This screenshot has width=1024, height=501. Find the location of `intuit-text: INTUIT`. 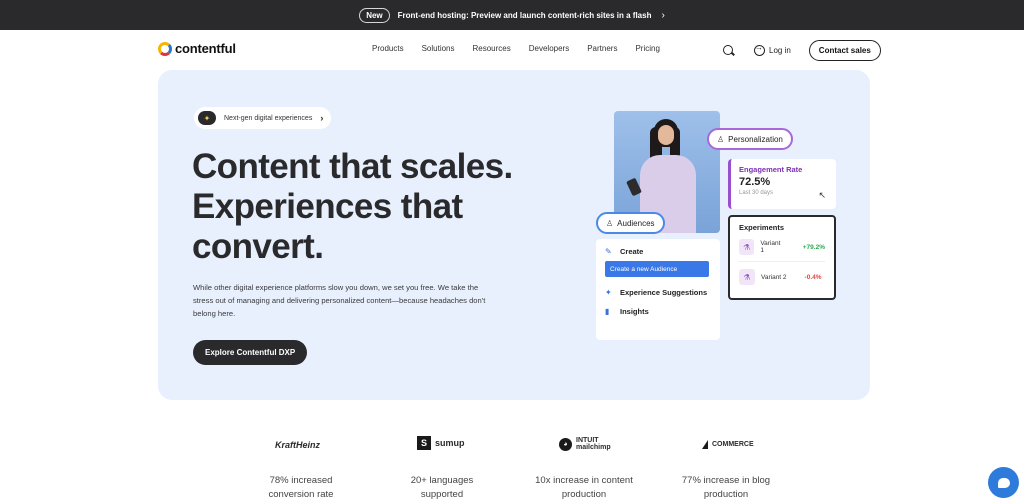

intuit-text: INTUIT is located at coordinates (587, 440).